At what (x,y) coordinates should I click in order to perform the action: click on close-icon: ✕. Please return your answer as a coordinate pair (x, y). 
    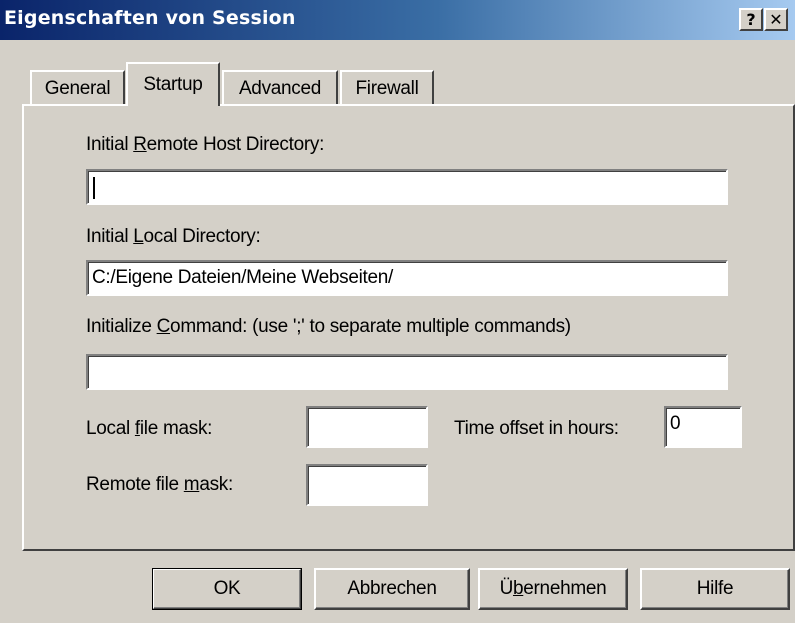
    Looking at the image, I should click on (776, 19).